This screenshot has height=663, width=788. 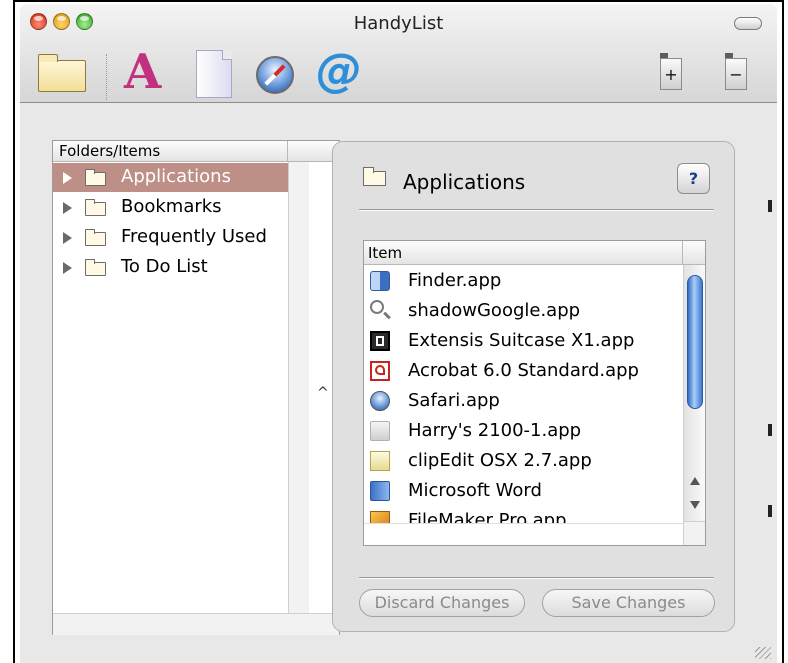 I want to click on table-row: Microsoft Word, so click(x=523, y=491).